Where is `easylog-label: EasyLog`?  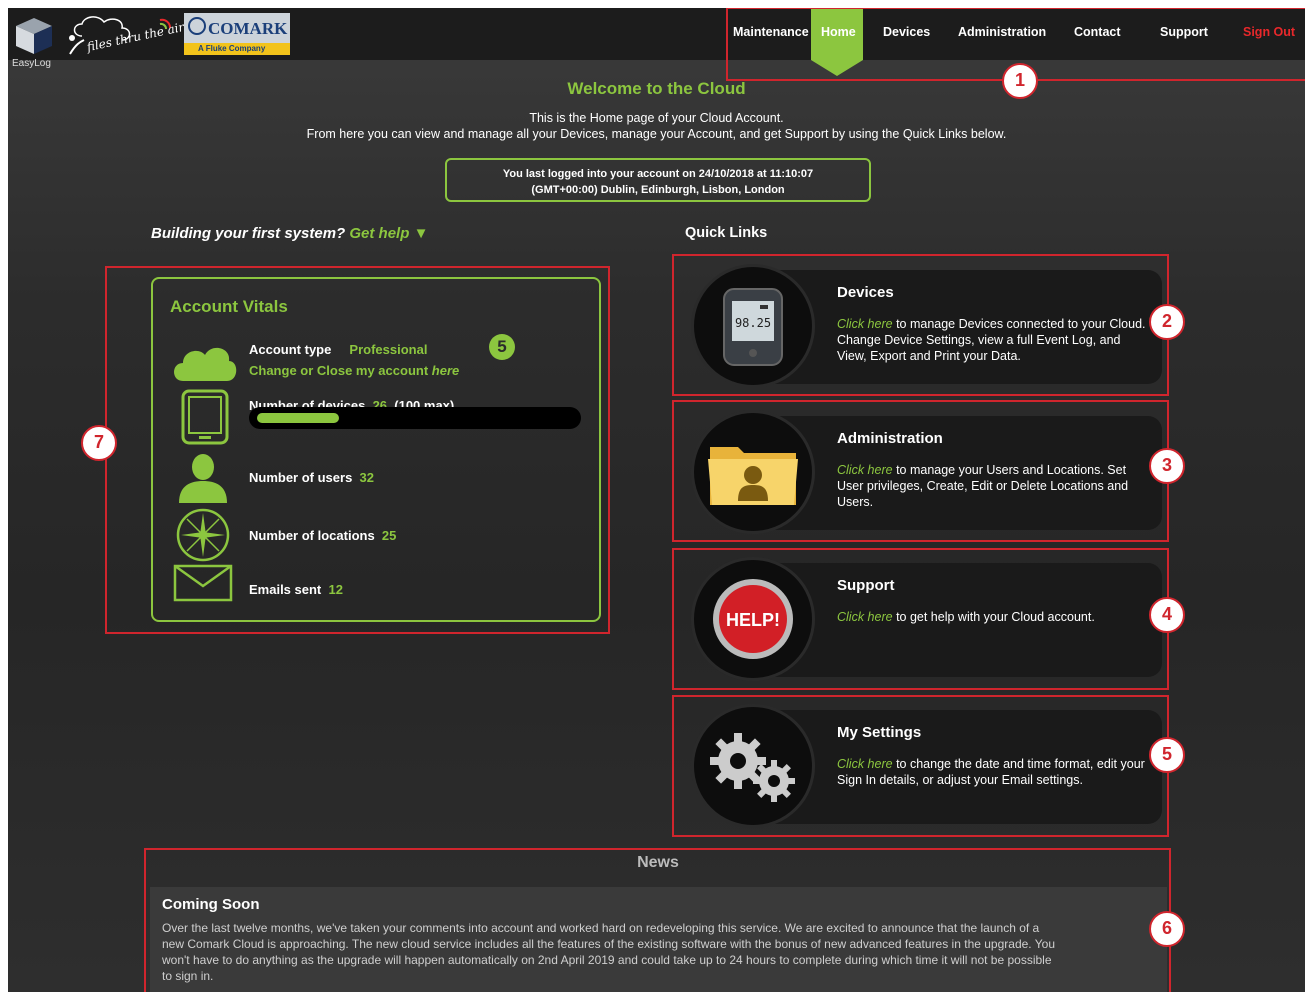 easylog-label: EasyLog is located at coordinates (31, 63).